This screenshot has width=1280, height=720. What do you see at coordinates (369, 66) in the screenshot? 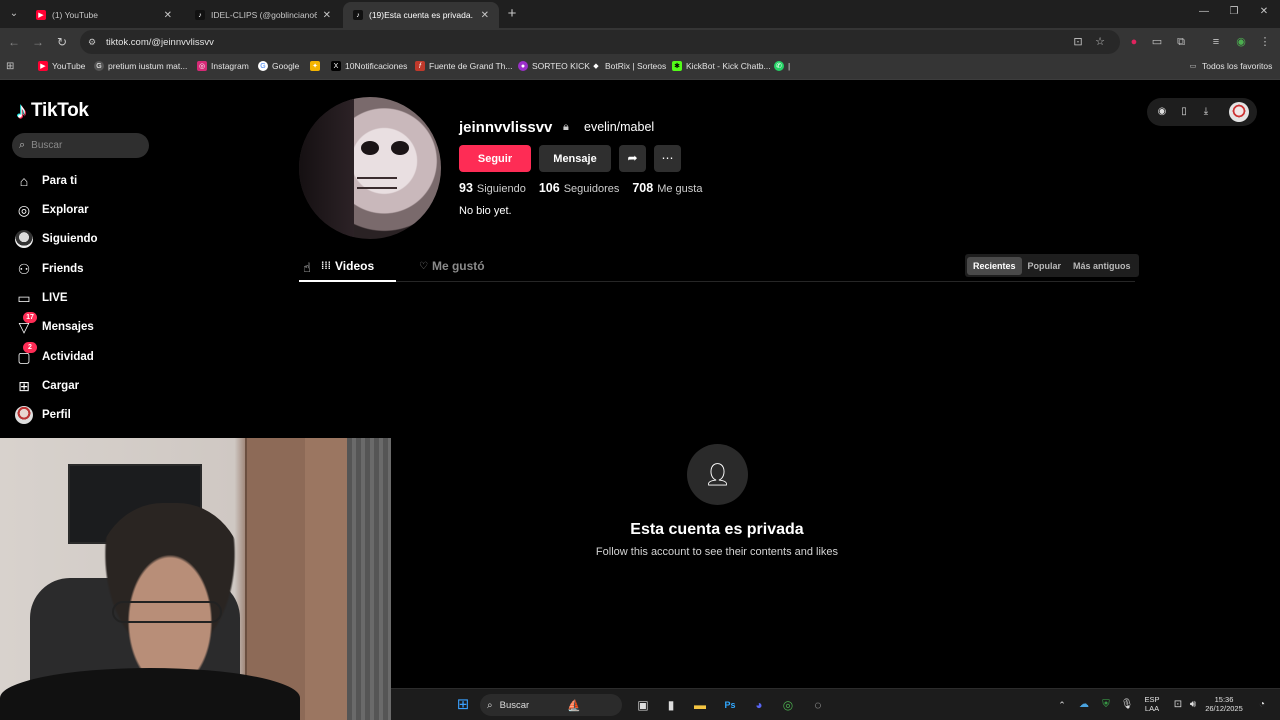
I see `bookmark-notificaciones: X 10Notificaciones` at bounding box center [369, 66].